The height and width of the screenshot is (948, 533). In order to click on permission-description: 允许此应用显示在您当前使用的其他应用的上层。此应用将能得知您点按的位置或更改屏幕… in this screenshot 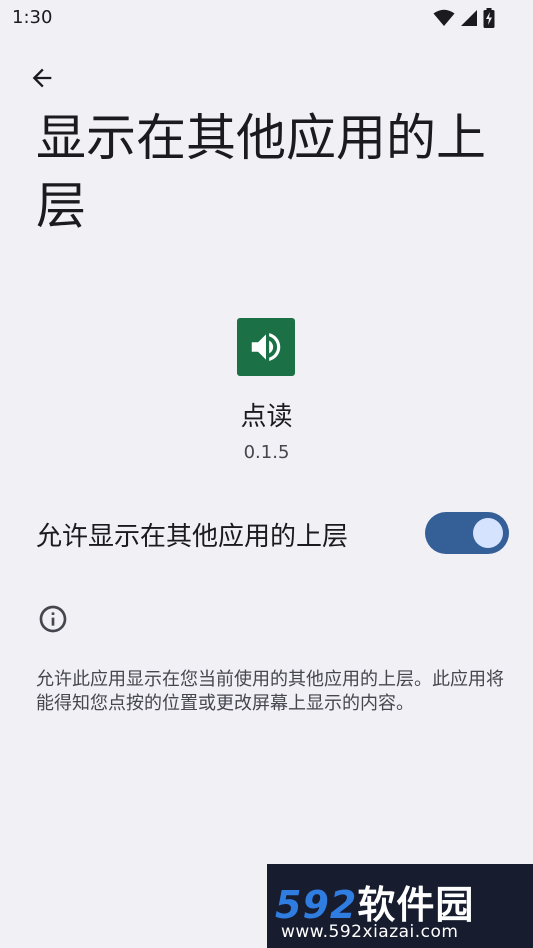, I will do `click(270, 691)`.